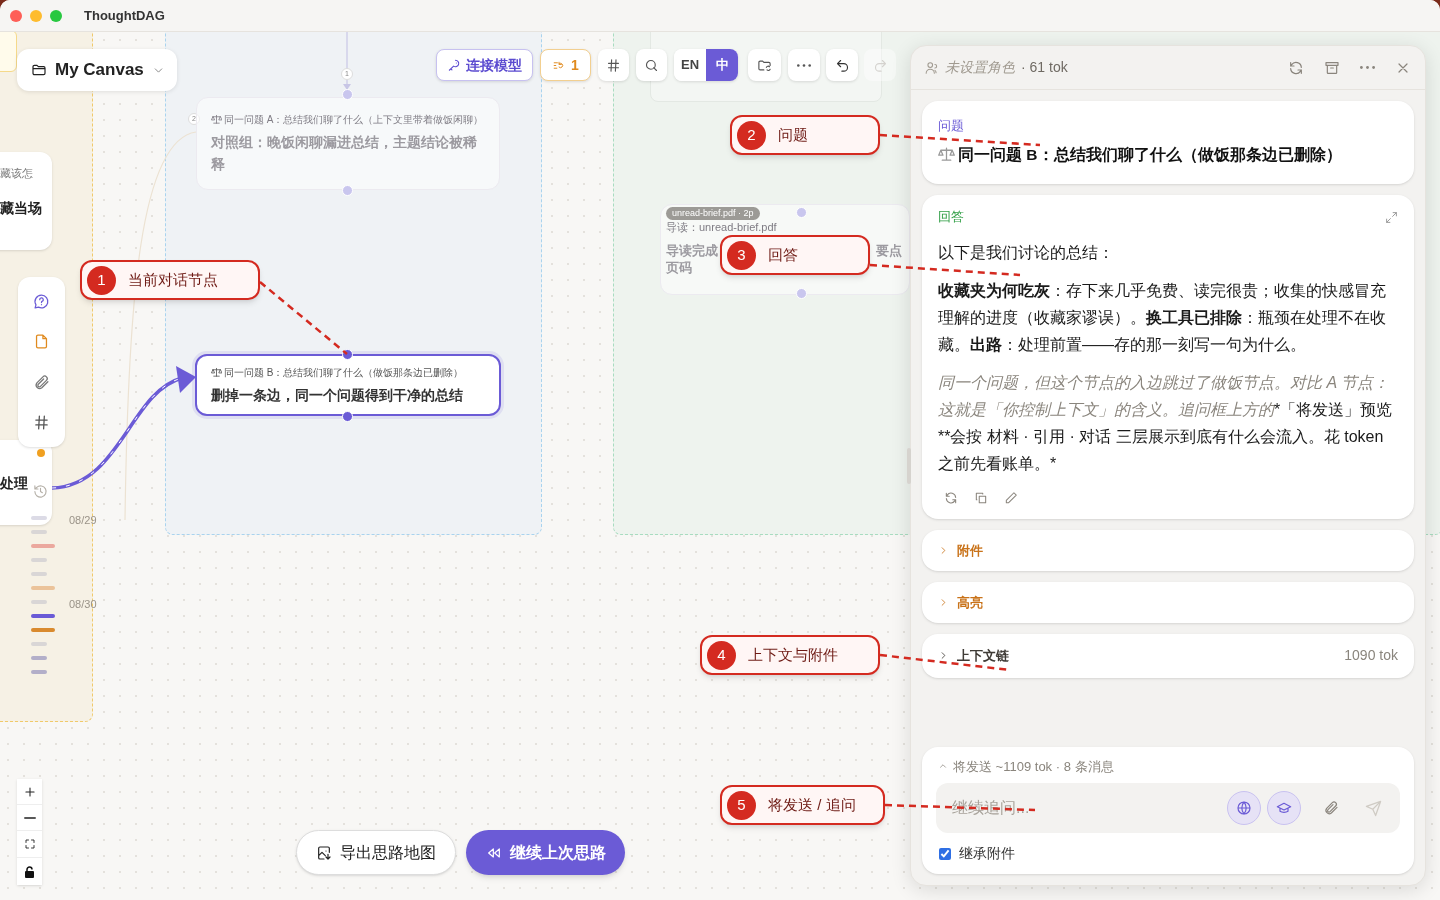 The image size is (1440, 900). Describe the element at coordinates (454, 65) in the screenshot. I see `key-icon` at that location.